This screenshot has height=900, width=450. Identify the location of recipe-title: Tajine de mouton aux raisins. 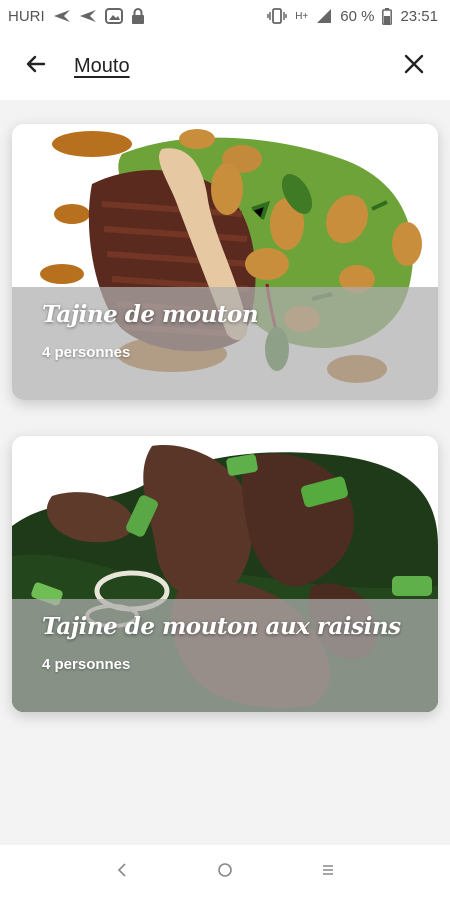
(221, 626).